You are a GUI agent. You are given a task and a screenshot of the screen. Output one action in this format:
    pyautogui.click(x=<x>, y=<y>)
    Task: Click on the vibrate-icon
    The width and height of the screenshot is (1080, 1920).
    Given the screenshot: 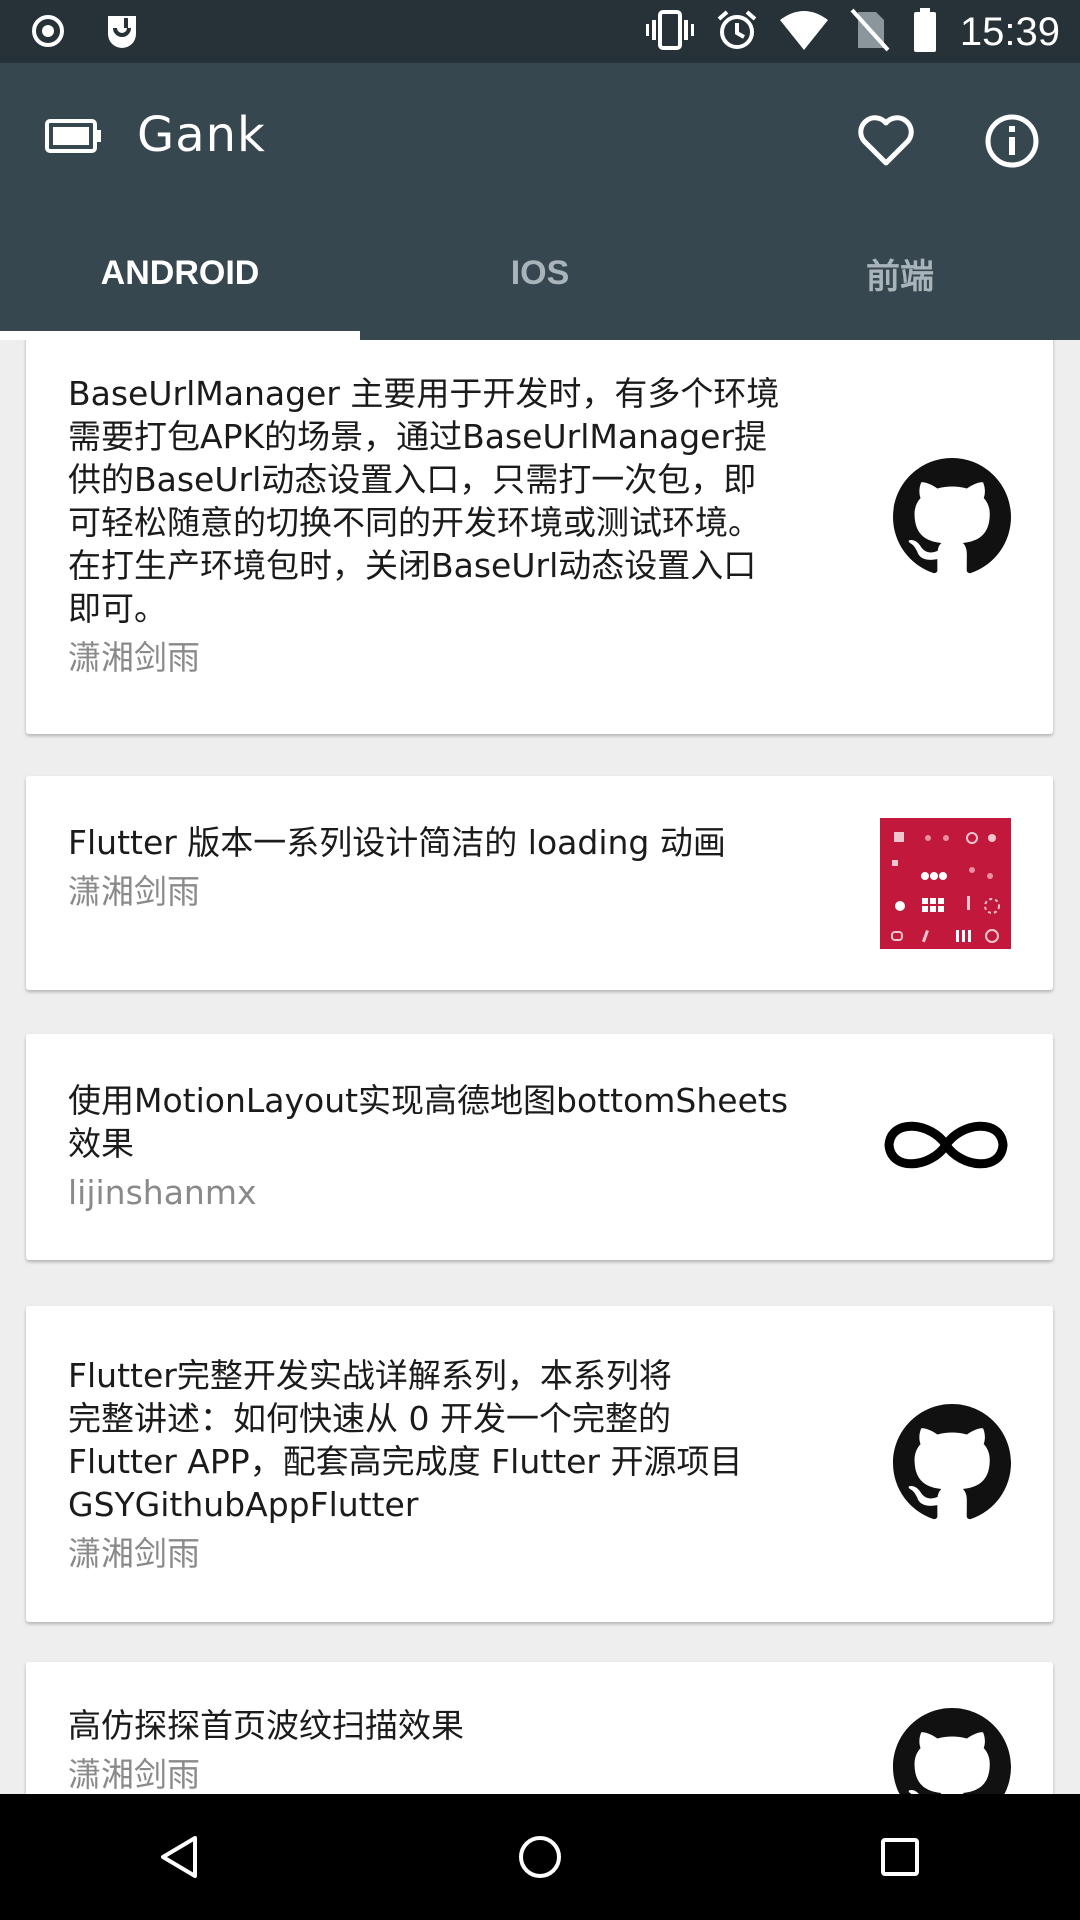 What is the action you would take?
    pyautogui.click(x=669, y=32)
    